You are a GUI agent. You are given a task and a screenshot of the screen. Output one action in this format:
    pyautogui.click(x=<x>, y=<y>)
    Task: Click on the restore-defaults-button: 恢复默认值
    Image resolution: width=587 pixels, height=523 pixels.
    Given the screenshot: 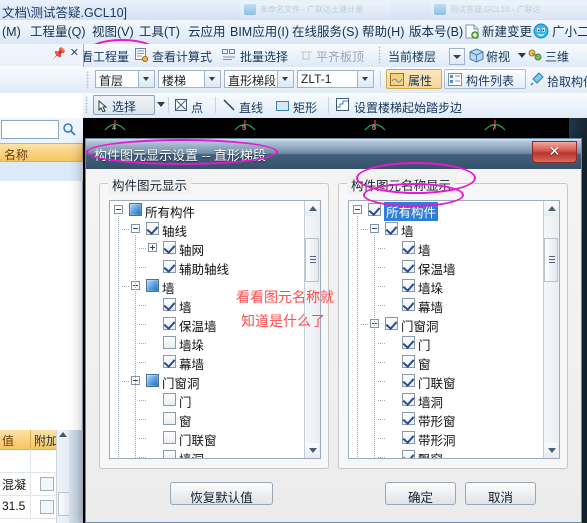 What is the action you would take?
    pyautogui.click(x=221, y=493)
    